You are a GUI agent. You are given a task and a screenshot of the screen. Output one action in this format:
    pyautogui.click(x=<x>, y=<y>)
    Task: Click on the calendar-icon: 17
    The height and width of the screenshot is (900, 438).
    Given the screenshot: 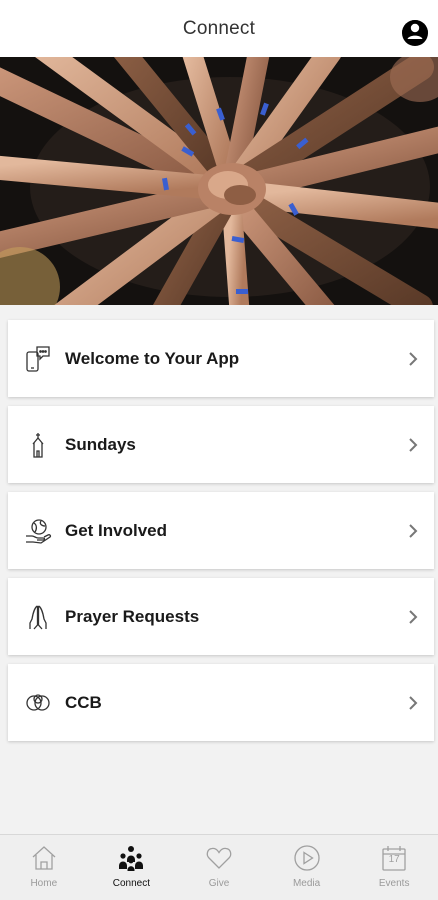 What is the action you would take?
    pyautogui.click(x=394, y=858)
    